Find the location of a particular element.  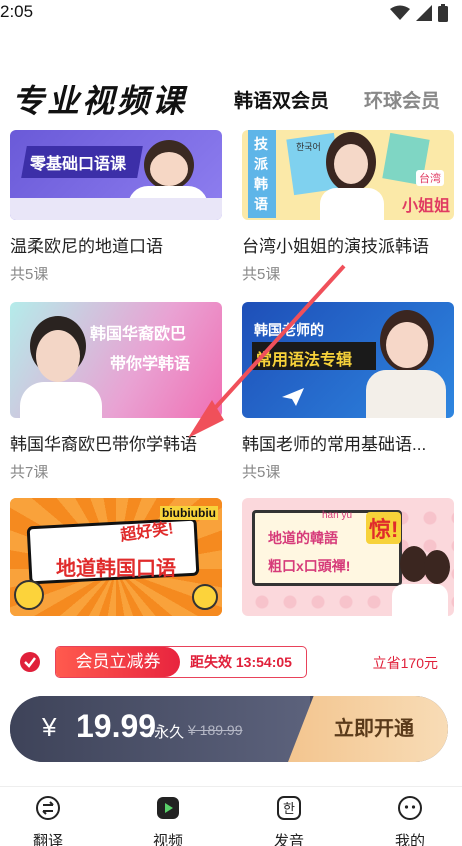

course-thumbnail: 地道的韓語 粗口x口頭禪! han yu 惊! is located at coordinates (348, 557).